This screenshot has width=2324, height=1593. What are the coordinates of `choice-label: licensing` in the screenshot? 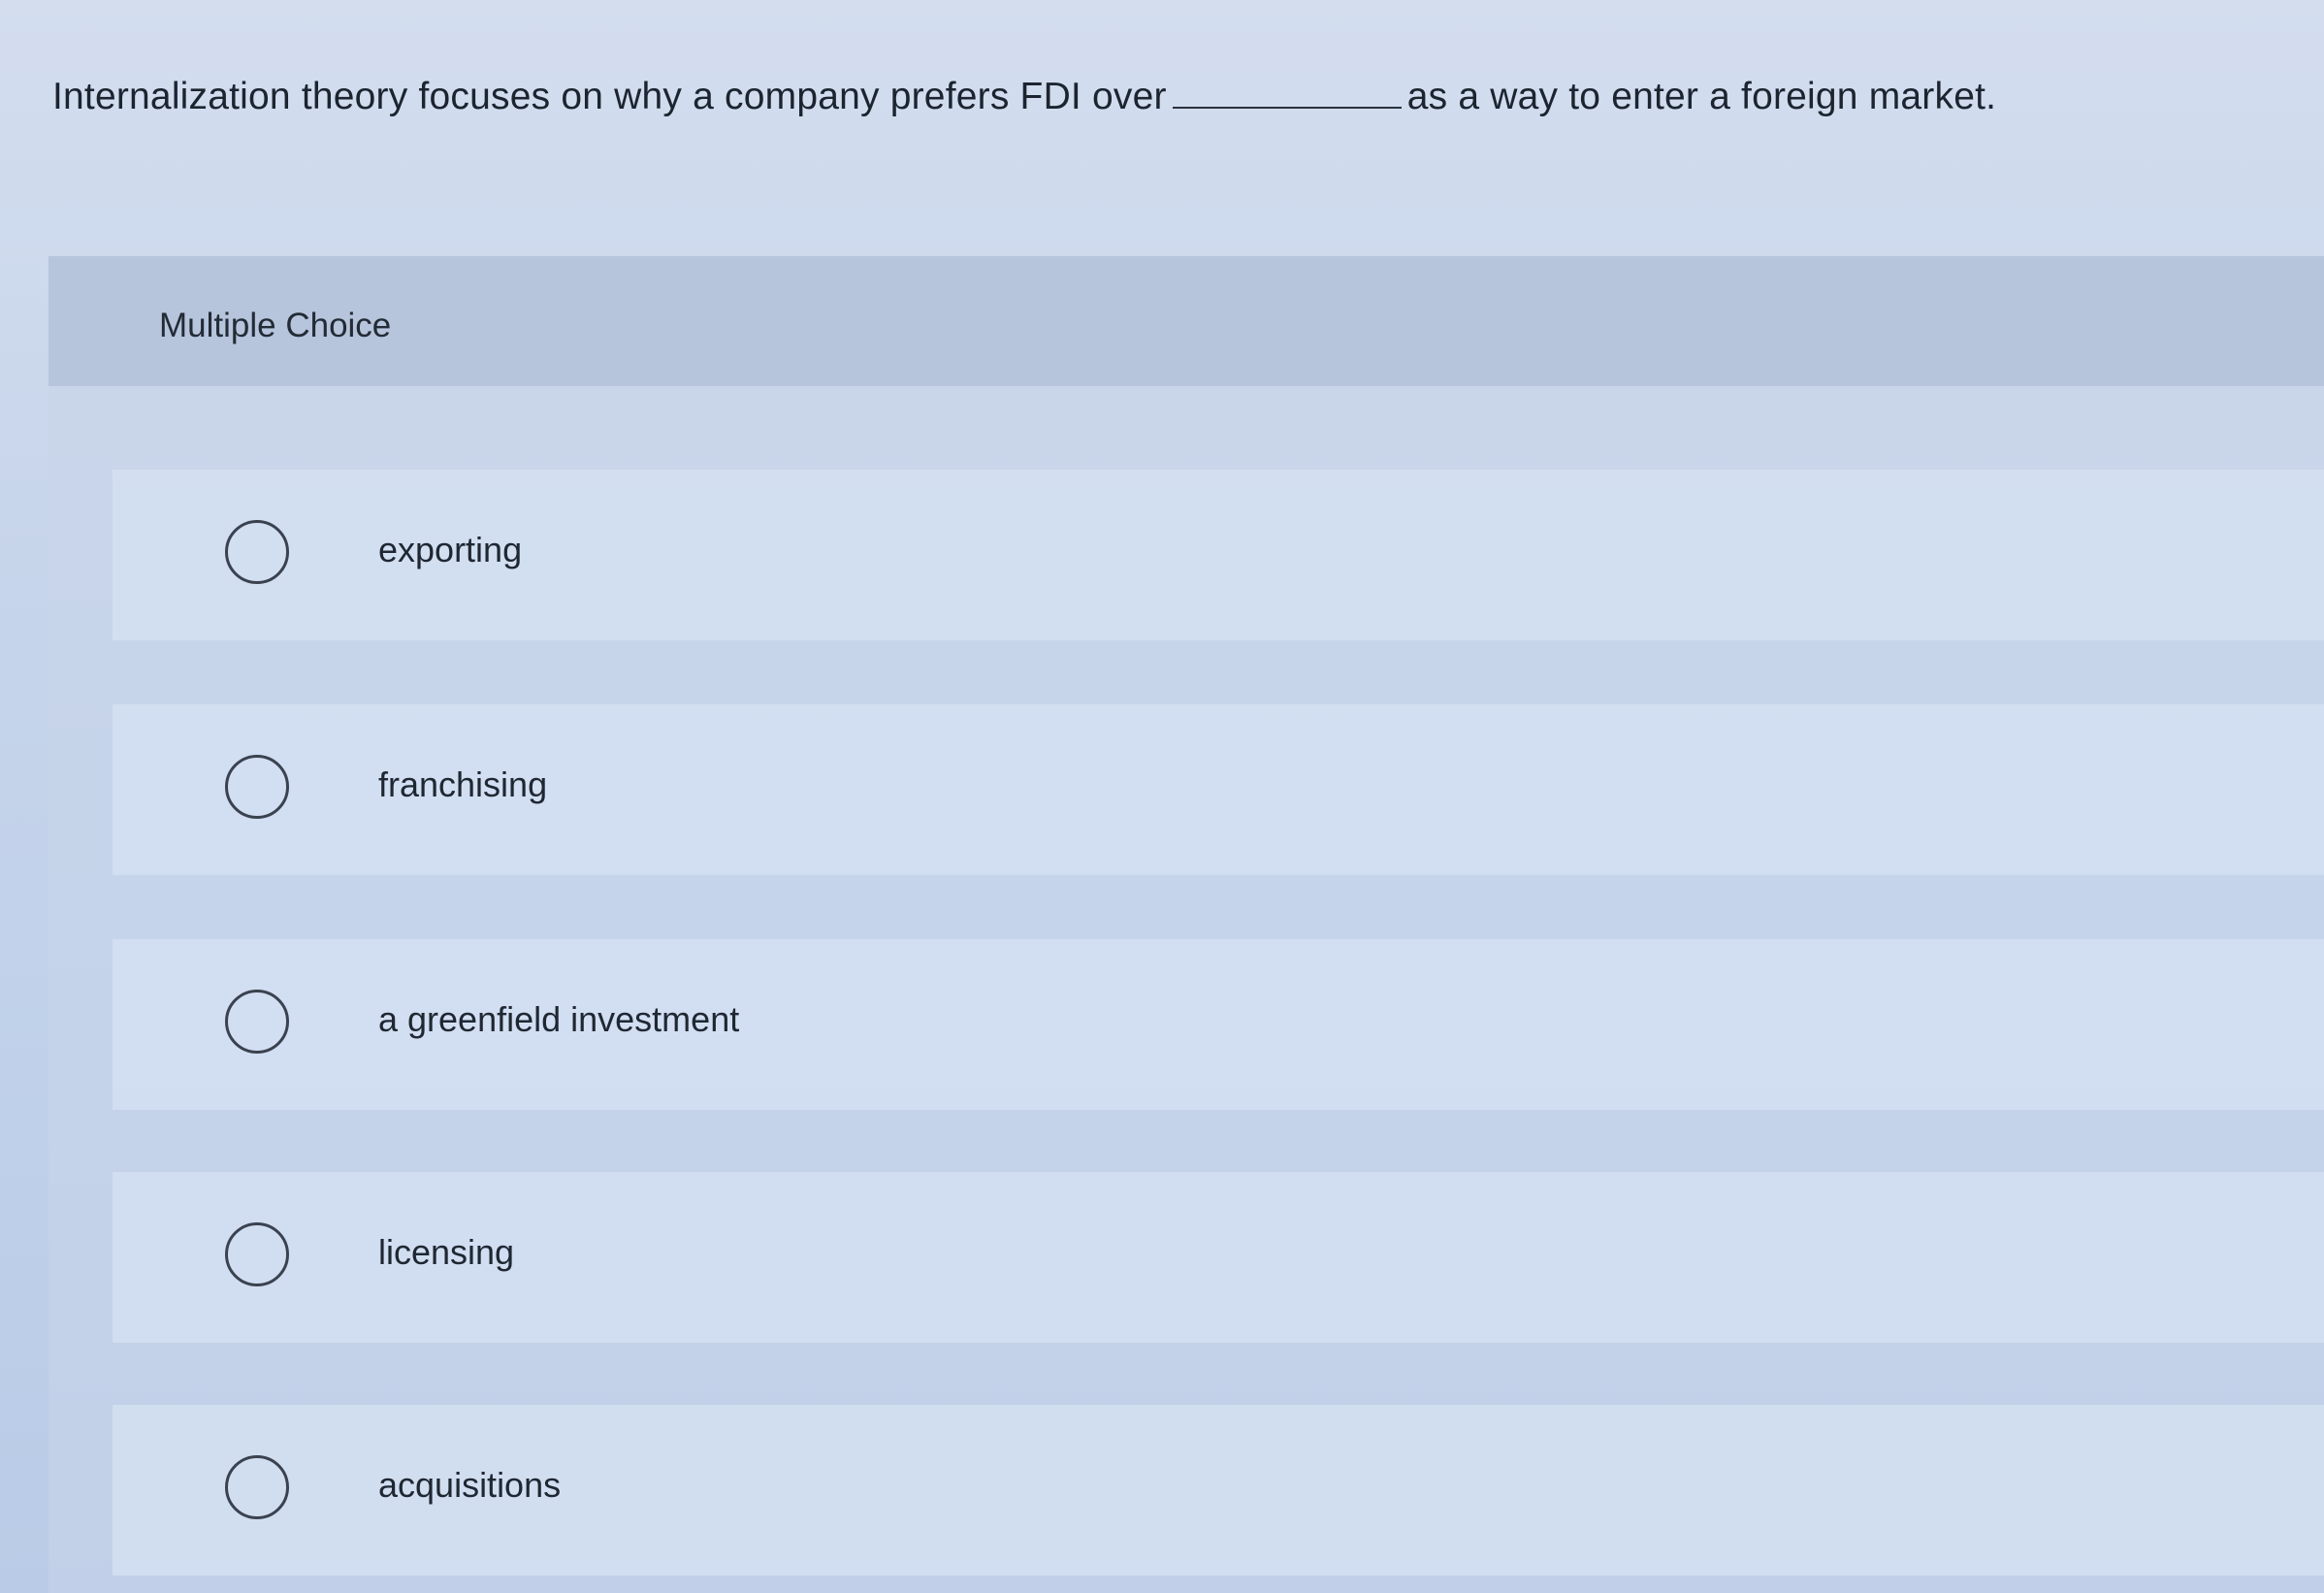 It's located at (446, 1252).